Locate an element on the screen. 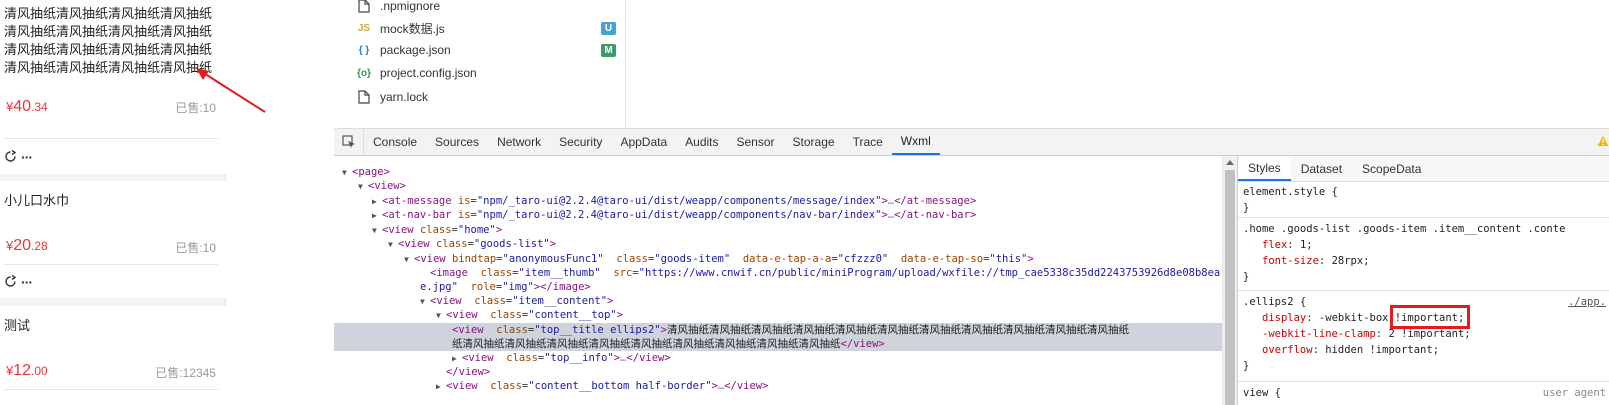 This screenshot has width=1609, height=405. file-name: project.config.json is located at coordinates (428, 73).